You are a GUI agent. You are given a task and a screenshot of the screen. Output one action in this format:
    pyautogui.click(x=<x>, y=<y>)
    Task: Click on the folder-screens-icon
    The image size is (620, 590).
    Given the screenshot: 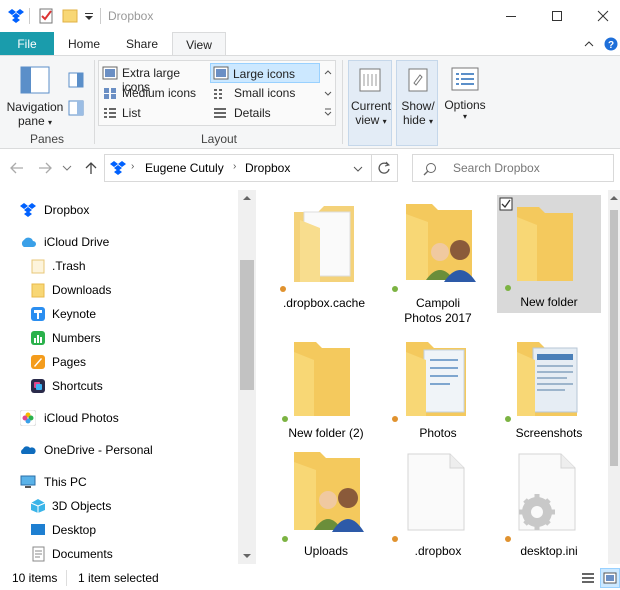 What is the action you would take?
    pyautogui.click(x=547, y=379)
    